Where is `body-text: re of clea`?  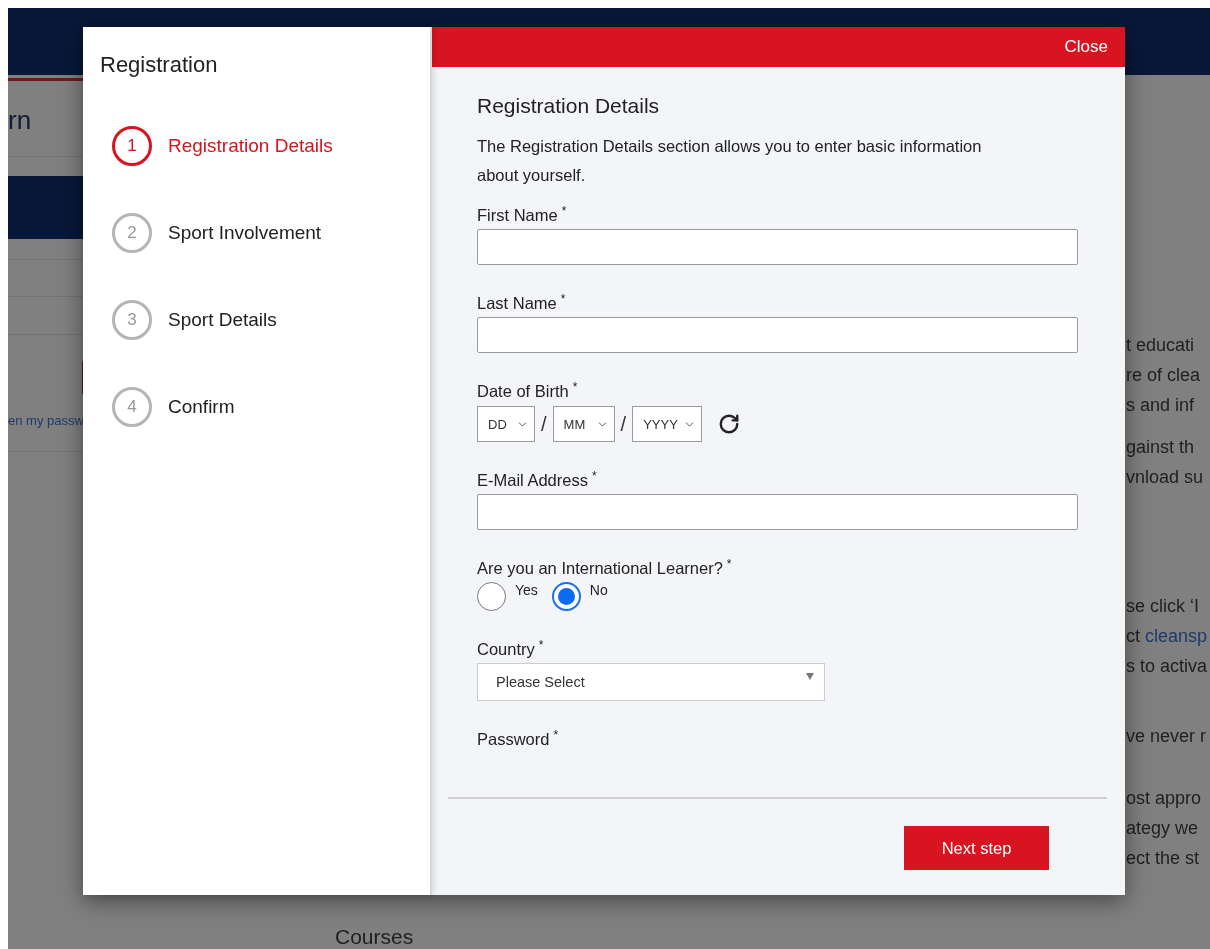 body-text: re of clea is located at coordinates (1163, 375).